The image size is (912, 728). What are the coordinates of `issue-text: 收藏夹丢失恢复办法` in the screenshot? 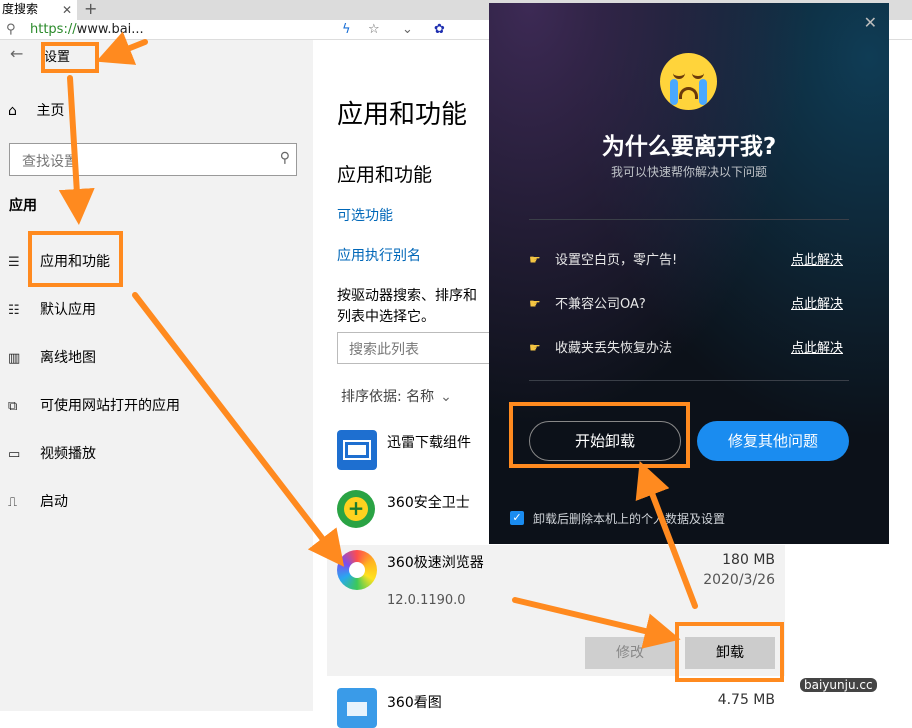 It's located at (614, 348).